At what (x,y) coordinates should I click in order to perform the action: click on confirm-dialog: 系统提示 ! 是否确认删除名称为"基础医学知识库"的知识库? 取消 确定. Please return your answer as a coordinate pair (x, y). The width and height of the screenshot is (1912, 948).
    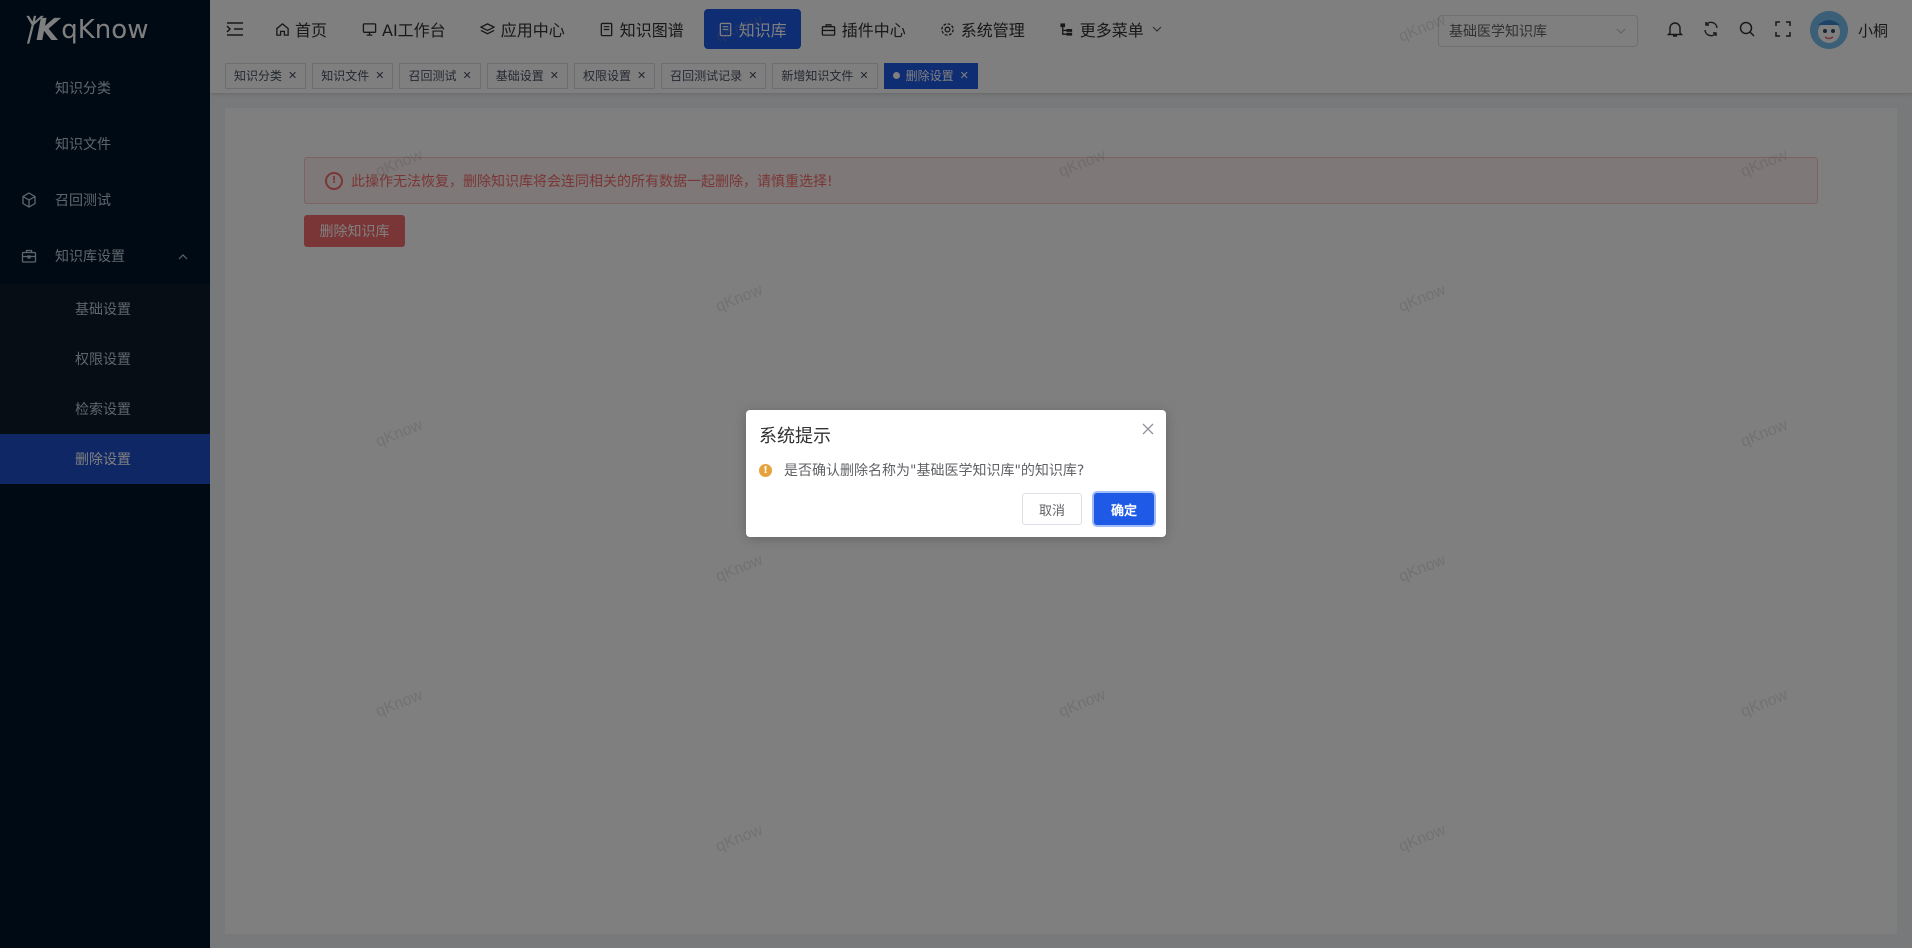
    Looking at the image, I should click on (956, 473).